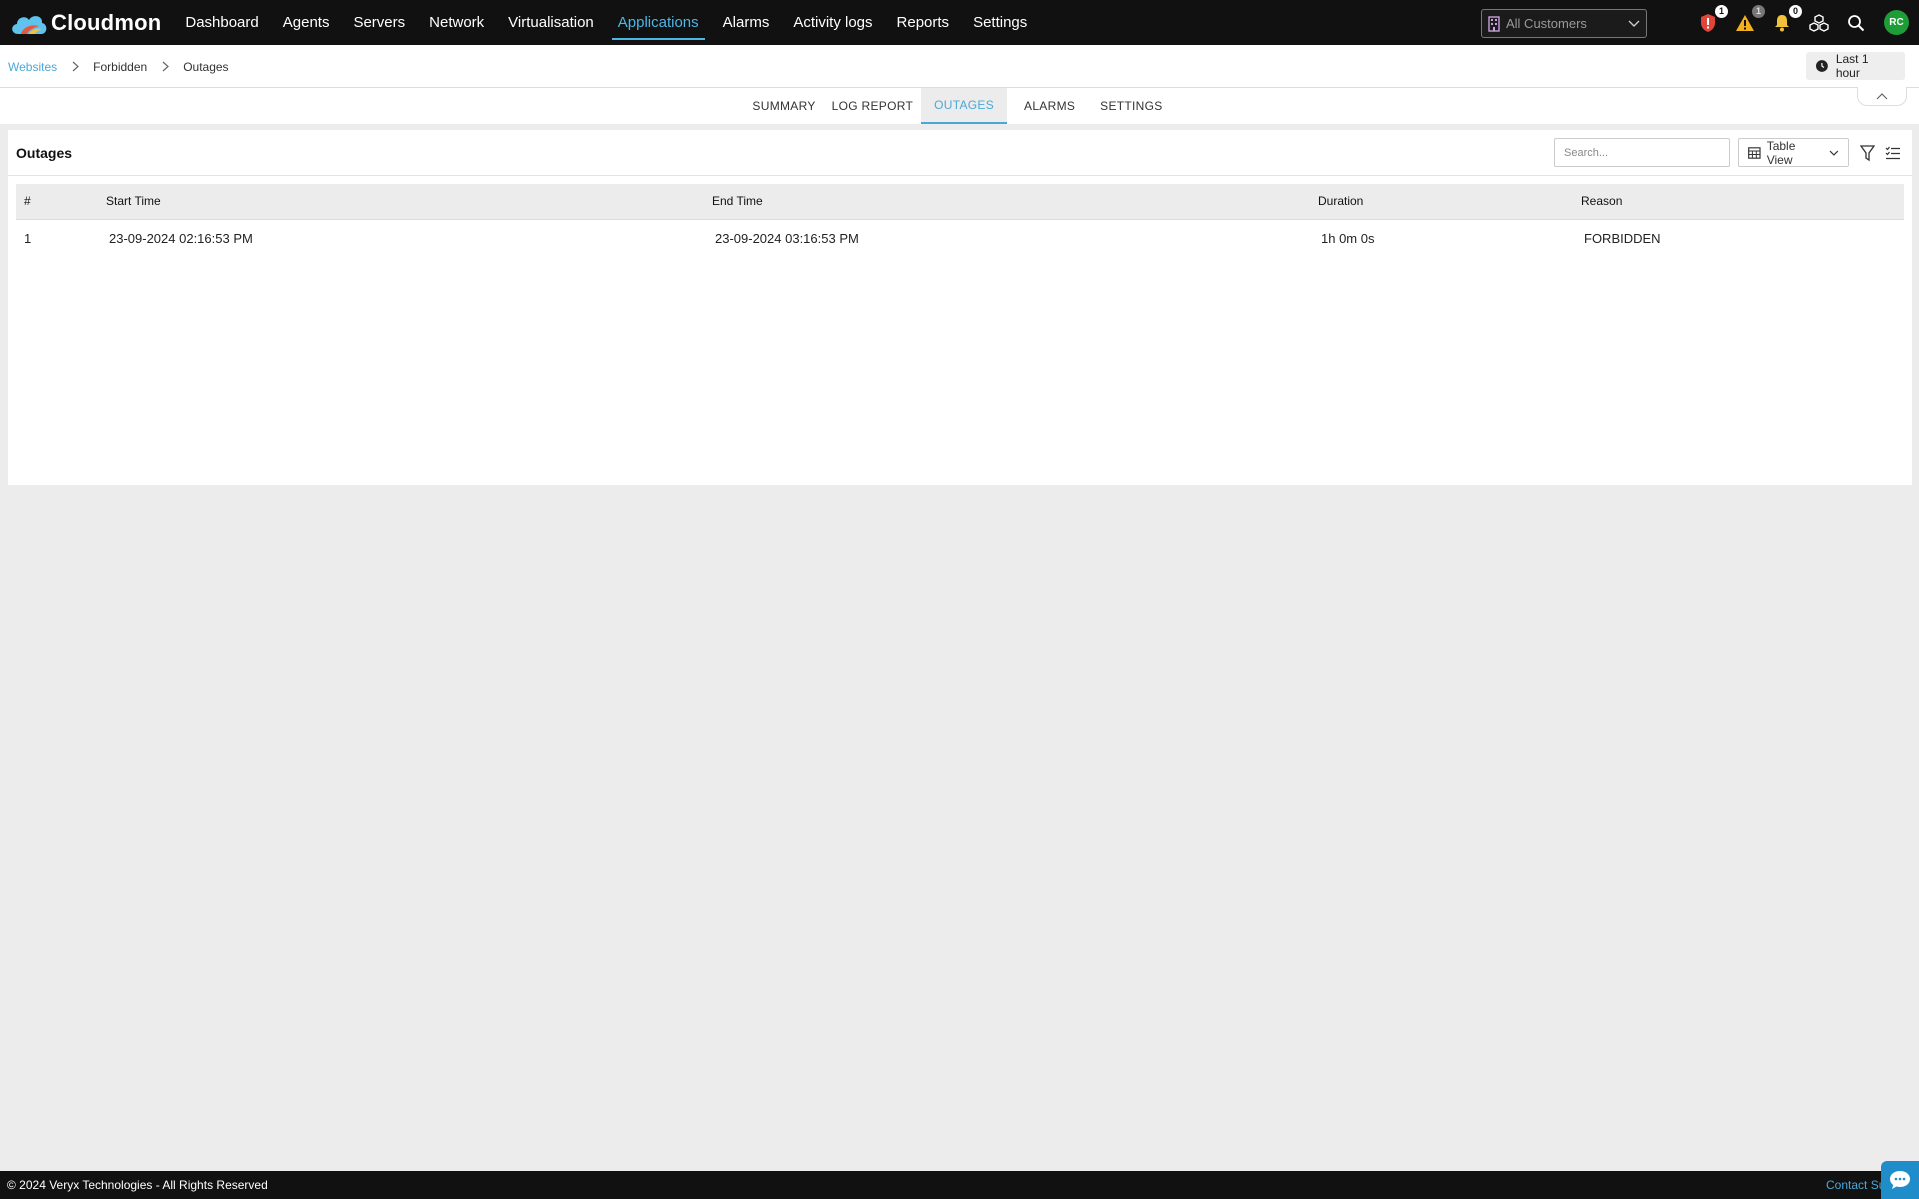 This screenshot has width=1919, height=1199. I want to click on nav-servers: Servers, so click(379, 22).